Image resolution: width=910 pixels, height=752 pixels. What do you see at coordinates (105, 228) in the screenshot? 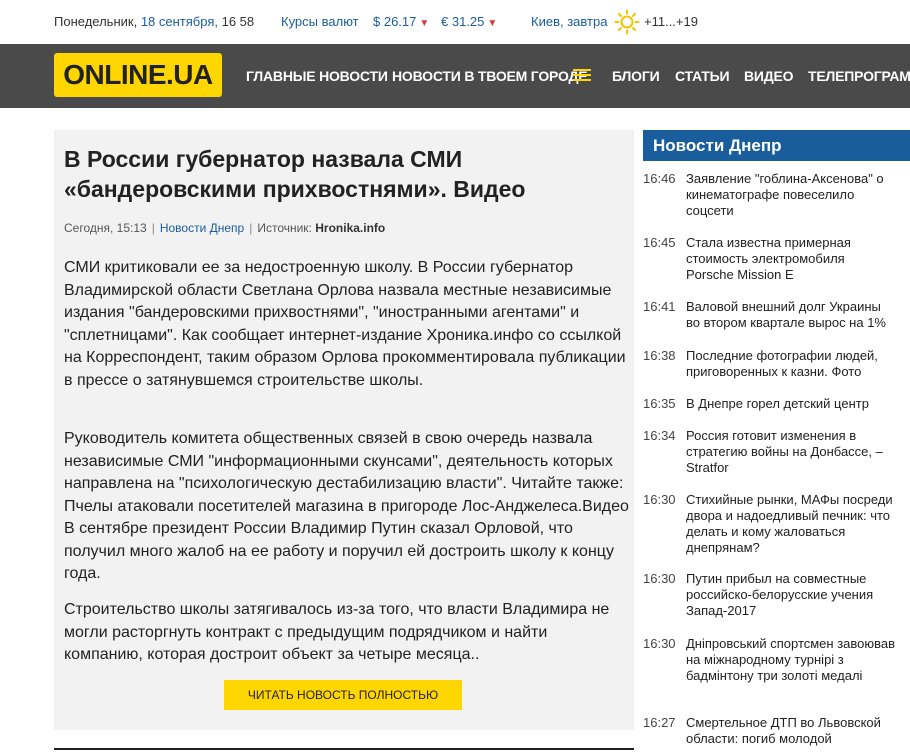
I see `article-date: Сегодня, 15:13` at bounding box center [105, 228].